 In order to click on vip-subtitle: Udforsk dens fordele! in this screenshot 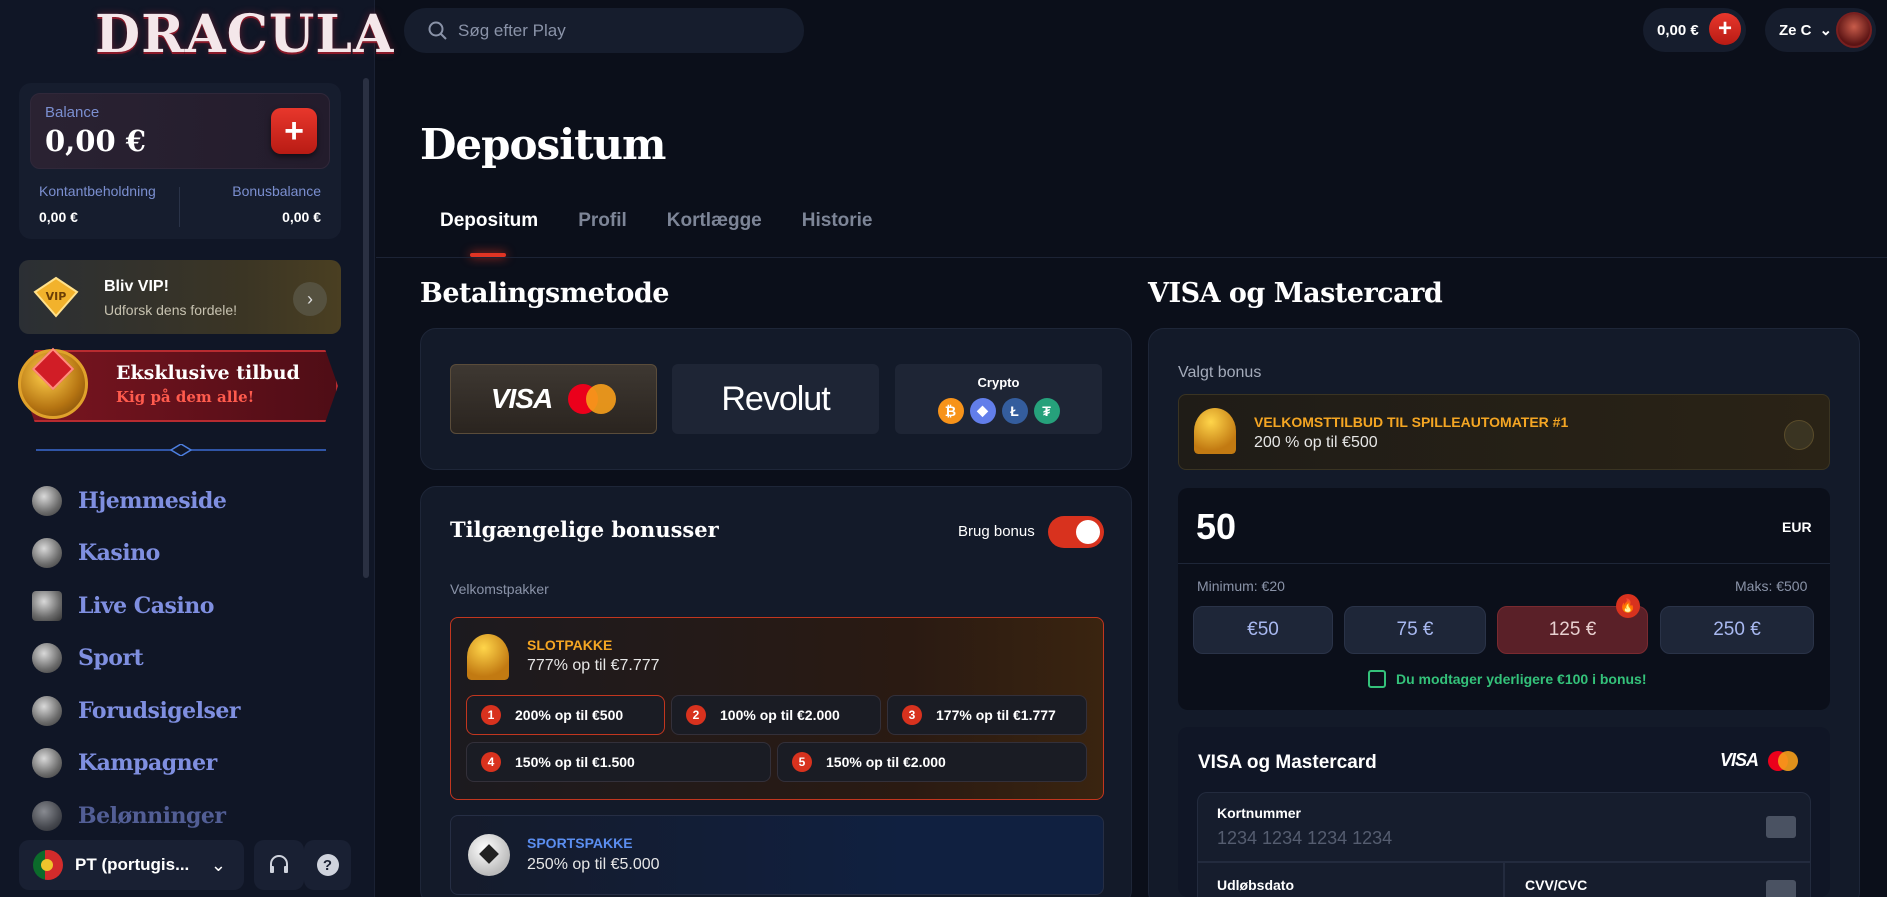, I will do `click(171, 310)`.